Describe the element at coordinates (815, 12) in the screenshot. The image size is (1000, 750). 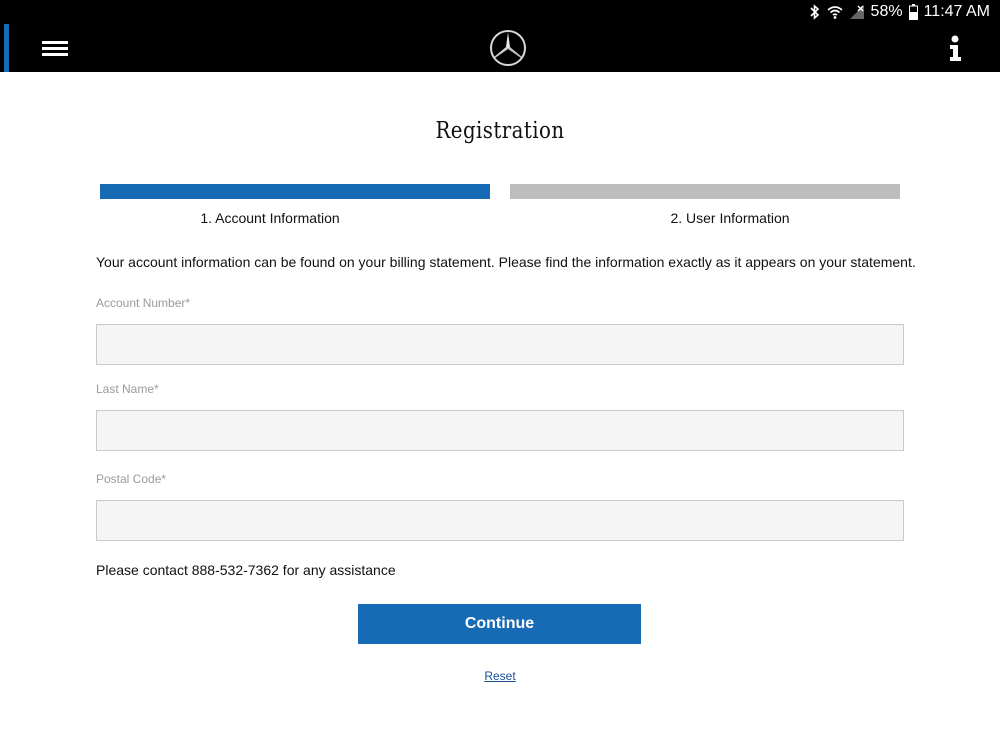
I see `bluetooth-icon` at that location.